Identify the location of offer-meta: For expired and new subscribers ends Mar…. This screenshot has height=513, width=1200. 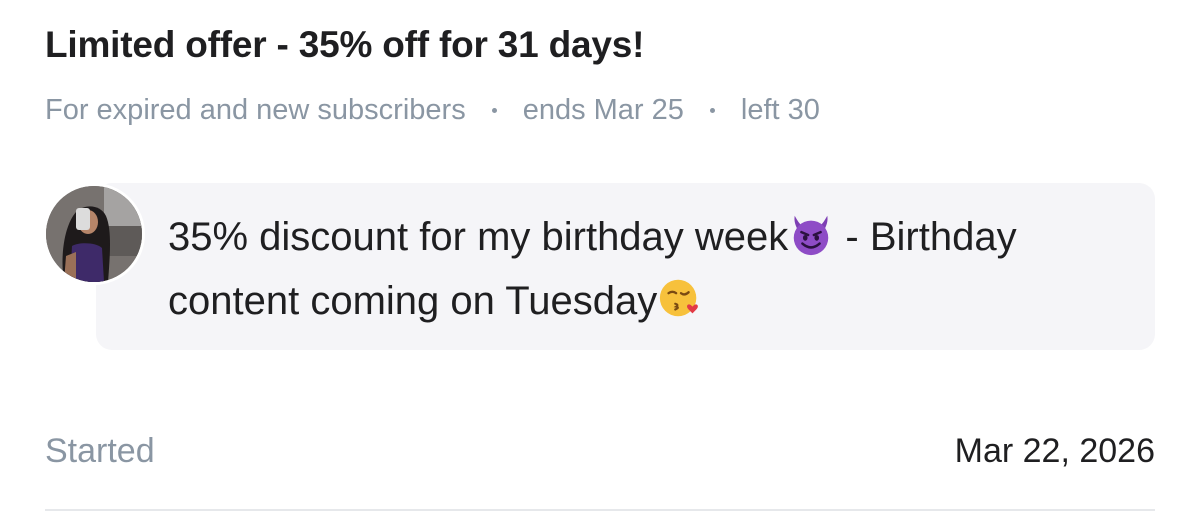
(432, 110).